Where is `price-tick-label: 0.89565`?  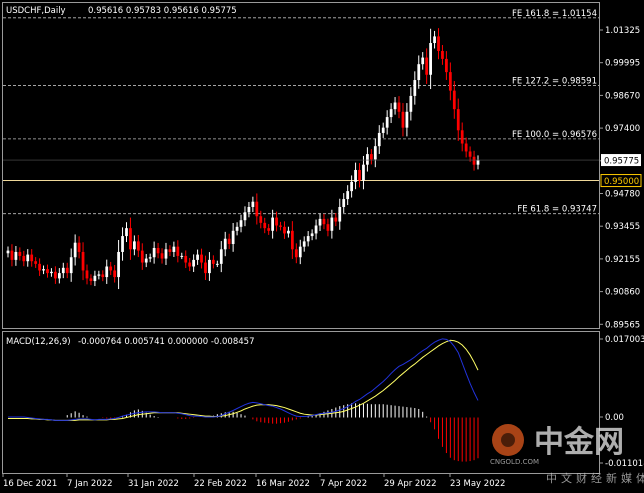
price-tick-label: 0.89565 is located at coordinates (622, 325).